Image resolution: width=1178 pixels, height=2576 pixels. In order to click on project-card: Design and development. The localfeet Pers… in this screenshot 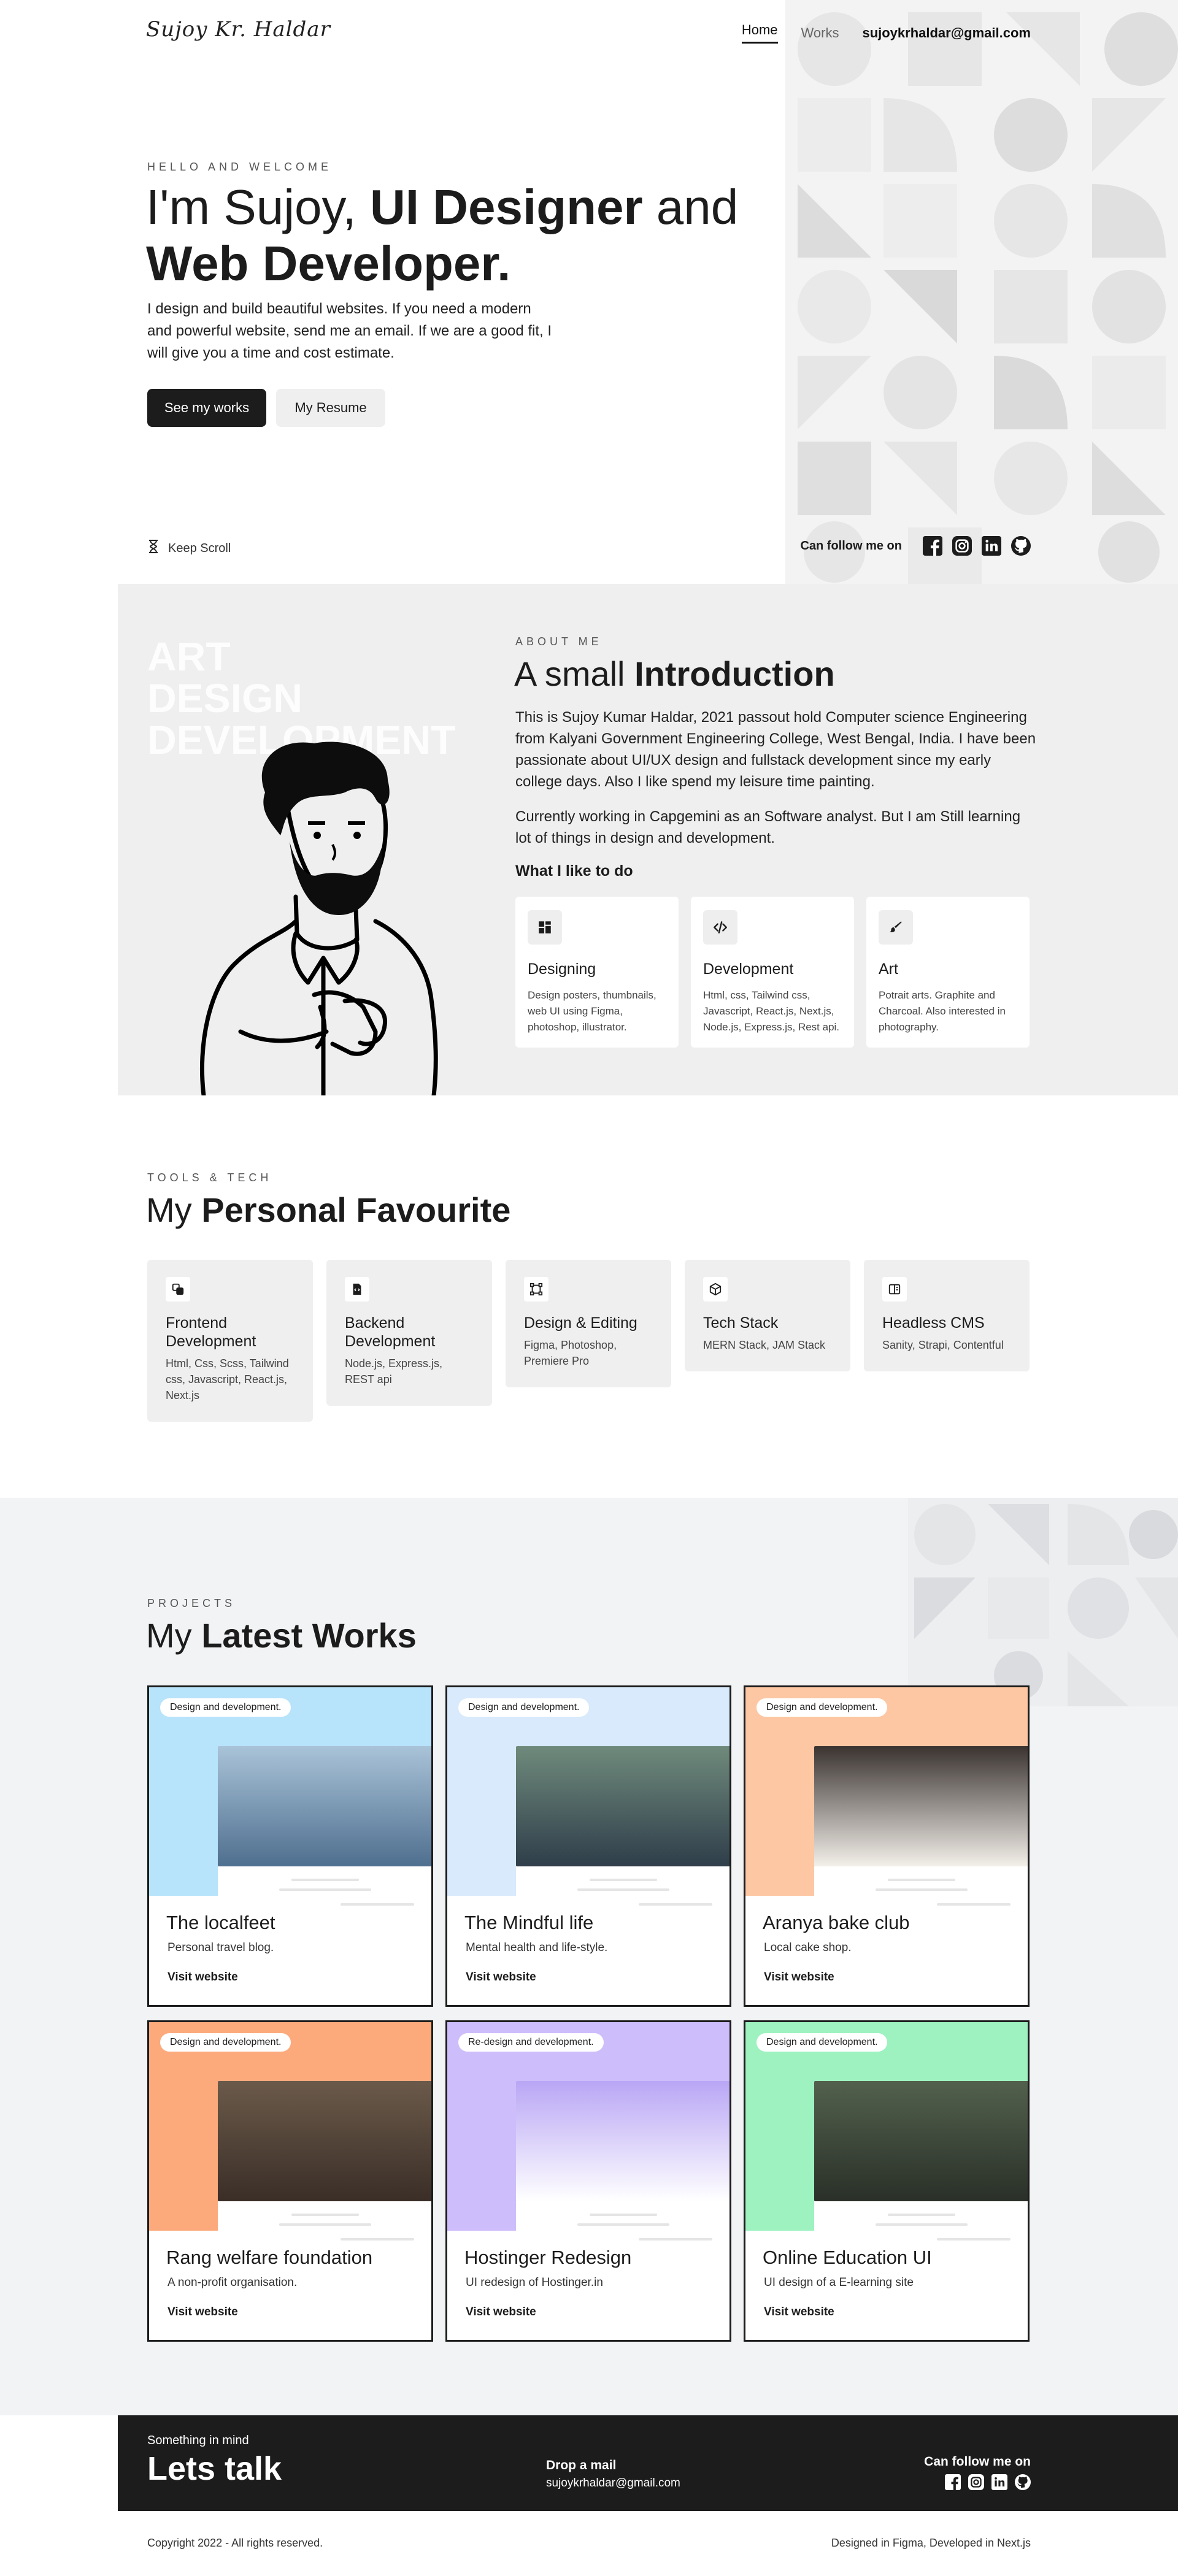, I will do `click(290, 1846)`.